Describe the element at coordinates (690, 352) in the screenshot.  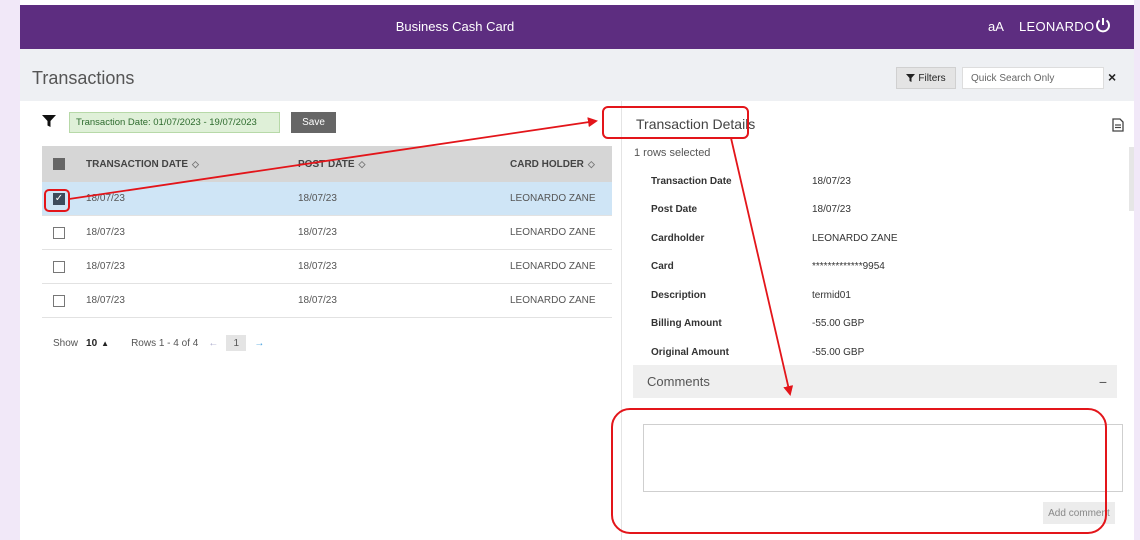
I see `detail-label: Original Amount` at that location.